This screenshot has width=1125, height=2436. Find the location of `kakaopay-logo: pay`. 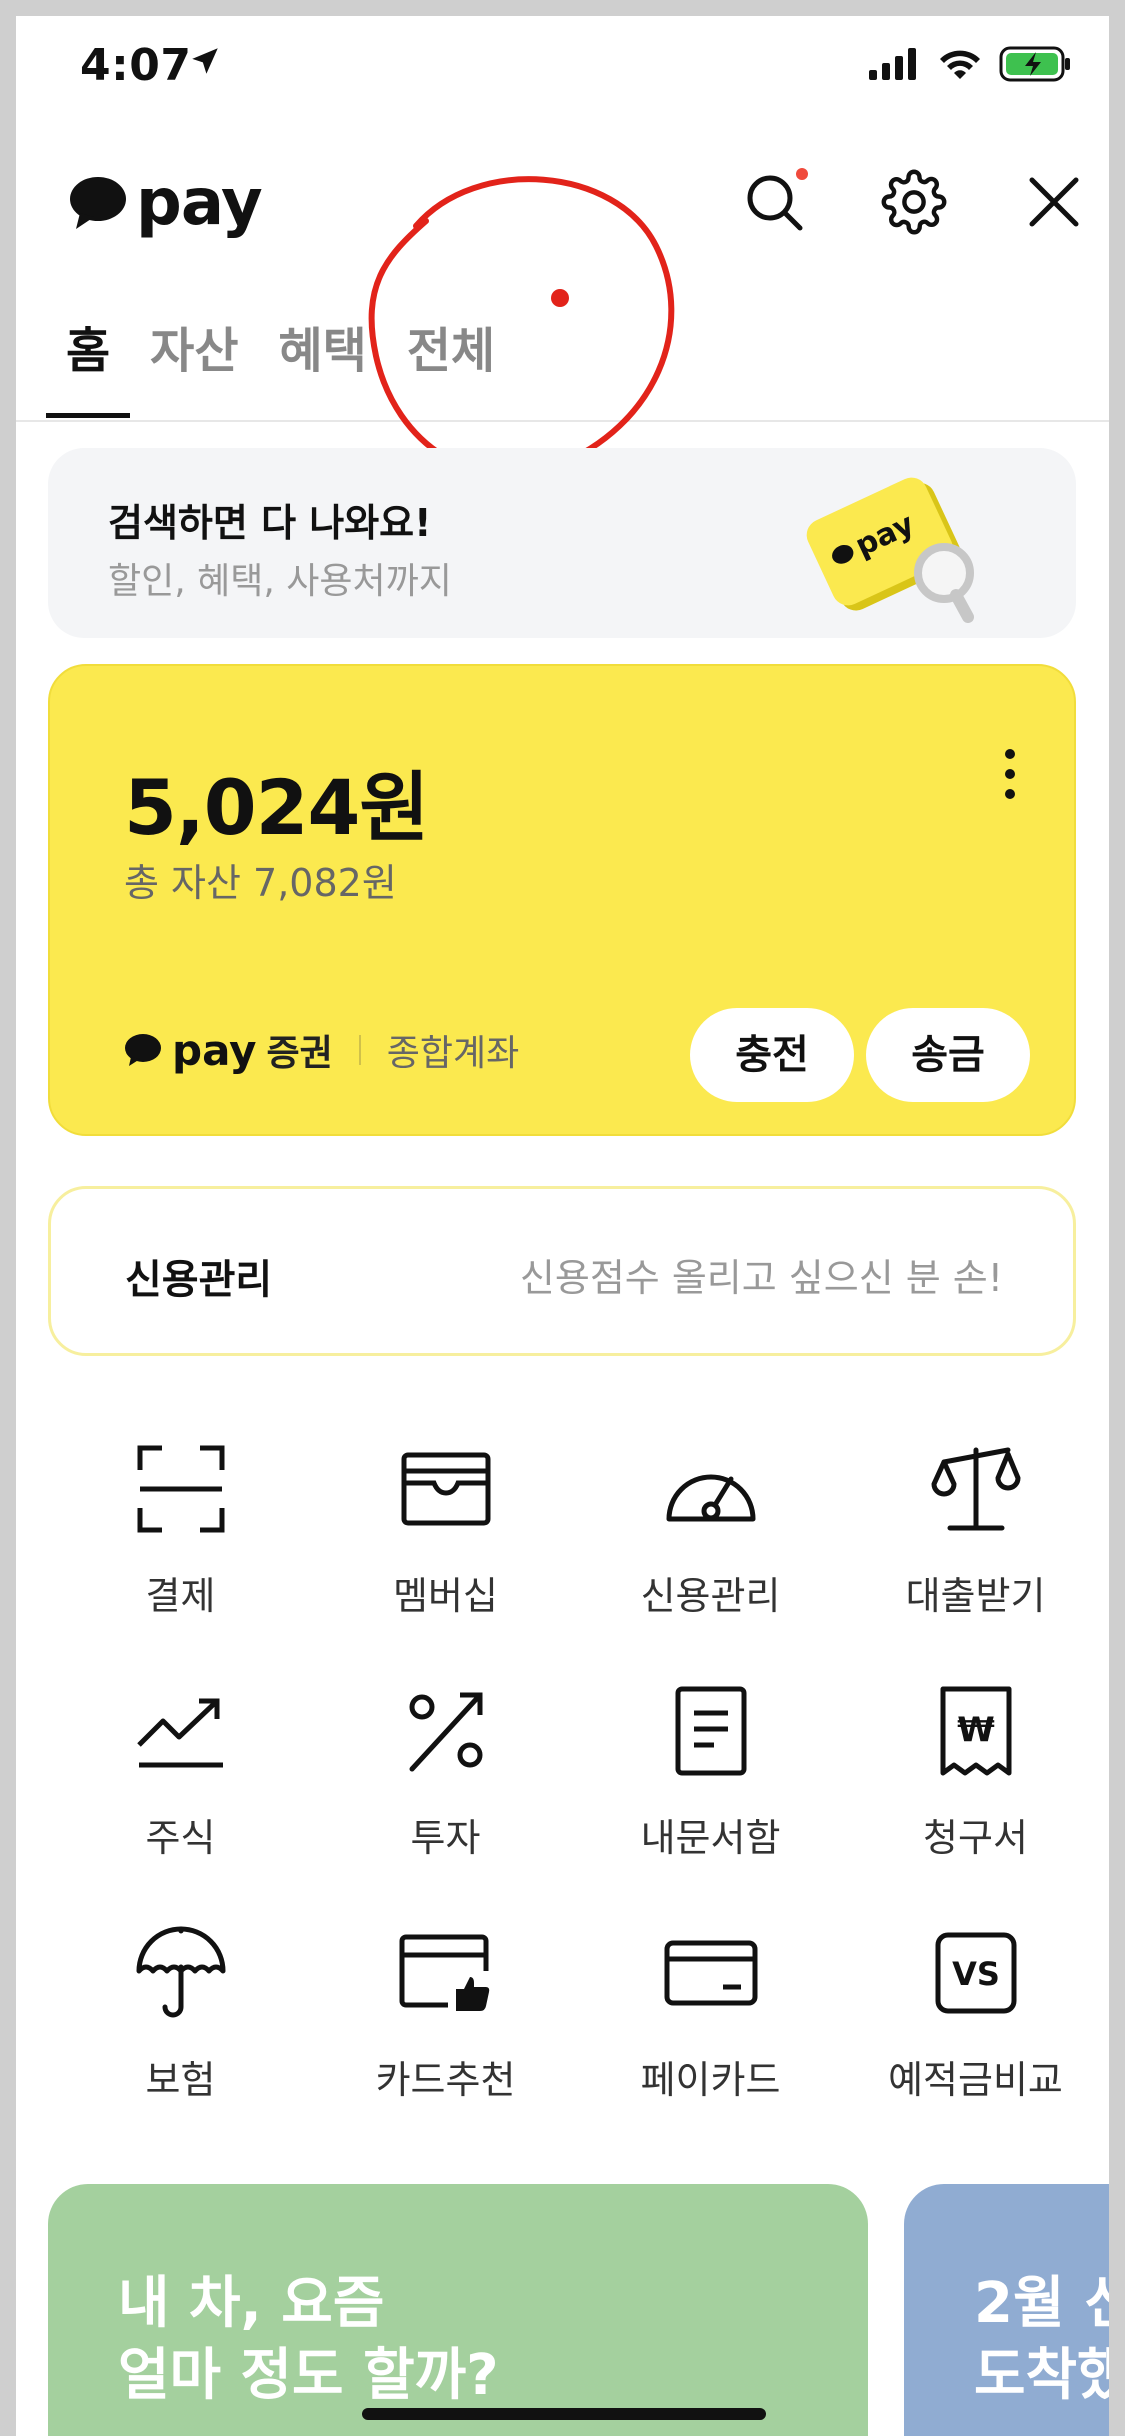

kakaopay-logo: pay is located at coordinates (165, 203).